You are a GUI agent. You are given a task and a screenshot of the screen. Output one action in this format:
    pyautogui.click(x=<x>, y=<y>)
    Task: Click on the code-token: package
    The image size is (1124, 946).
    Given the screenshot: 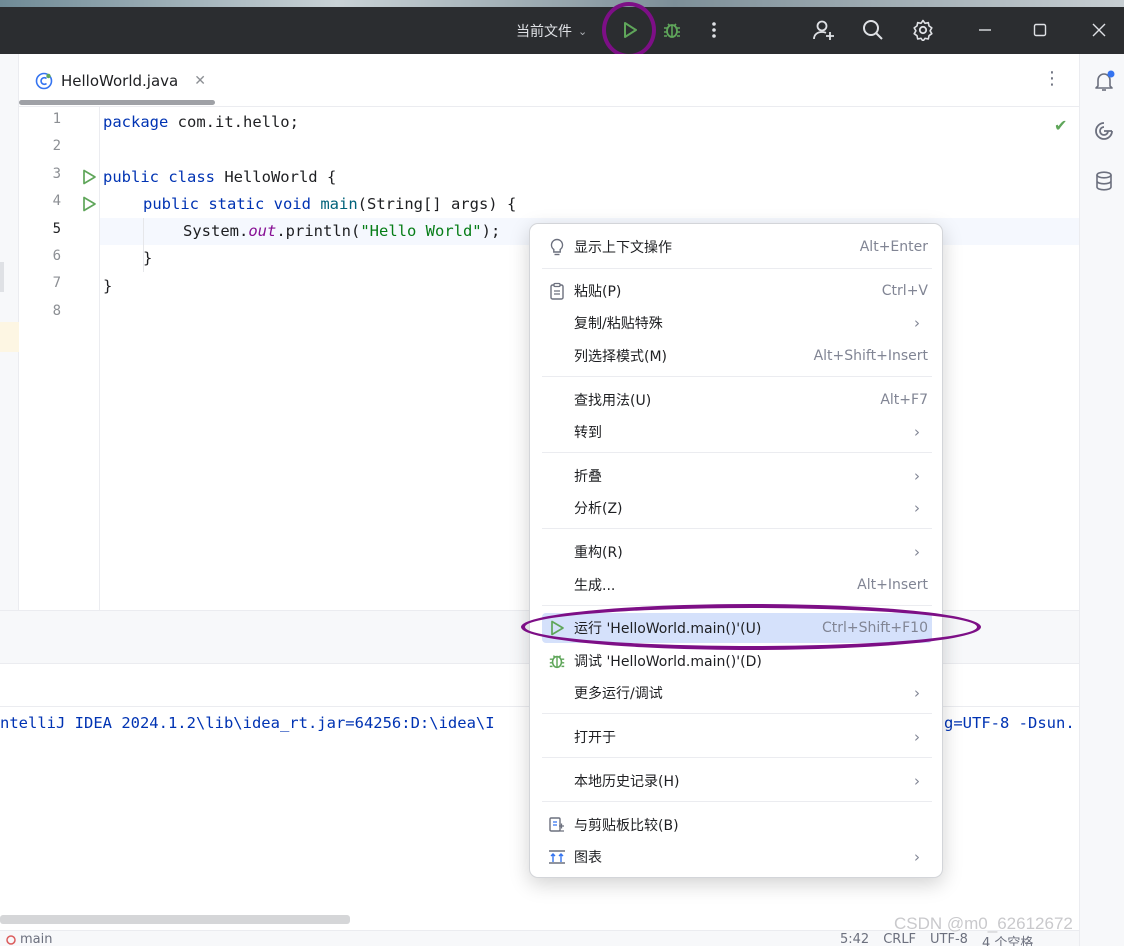 What is the action you would take?
    pyautogui.click(x=136, y=122)
    